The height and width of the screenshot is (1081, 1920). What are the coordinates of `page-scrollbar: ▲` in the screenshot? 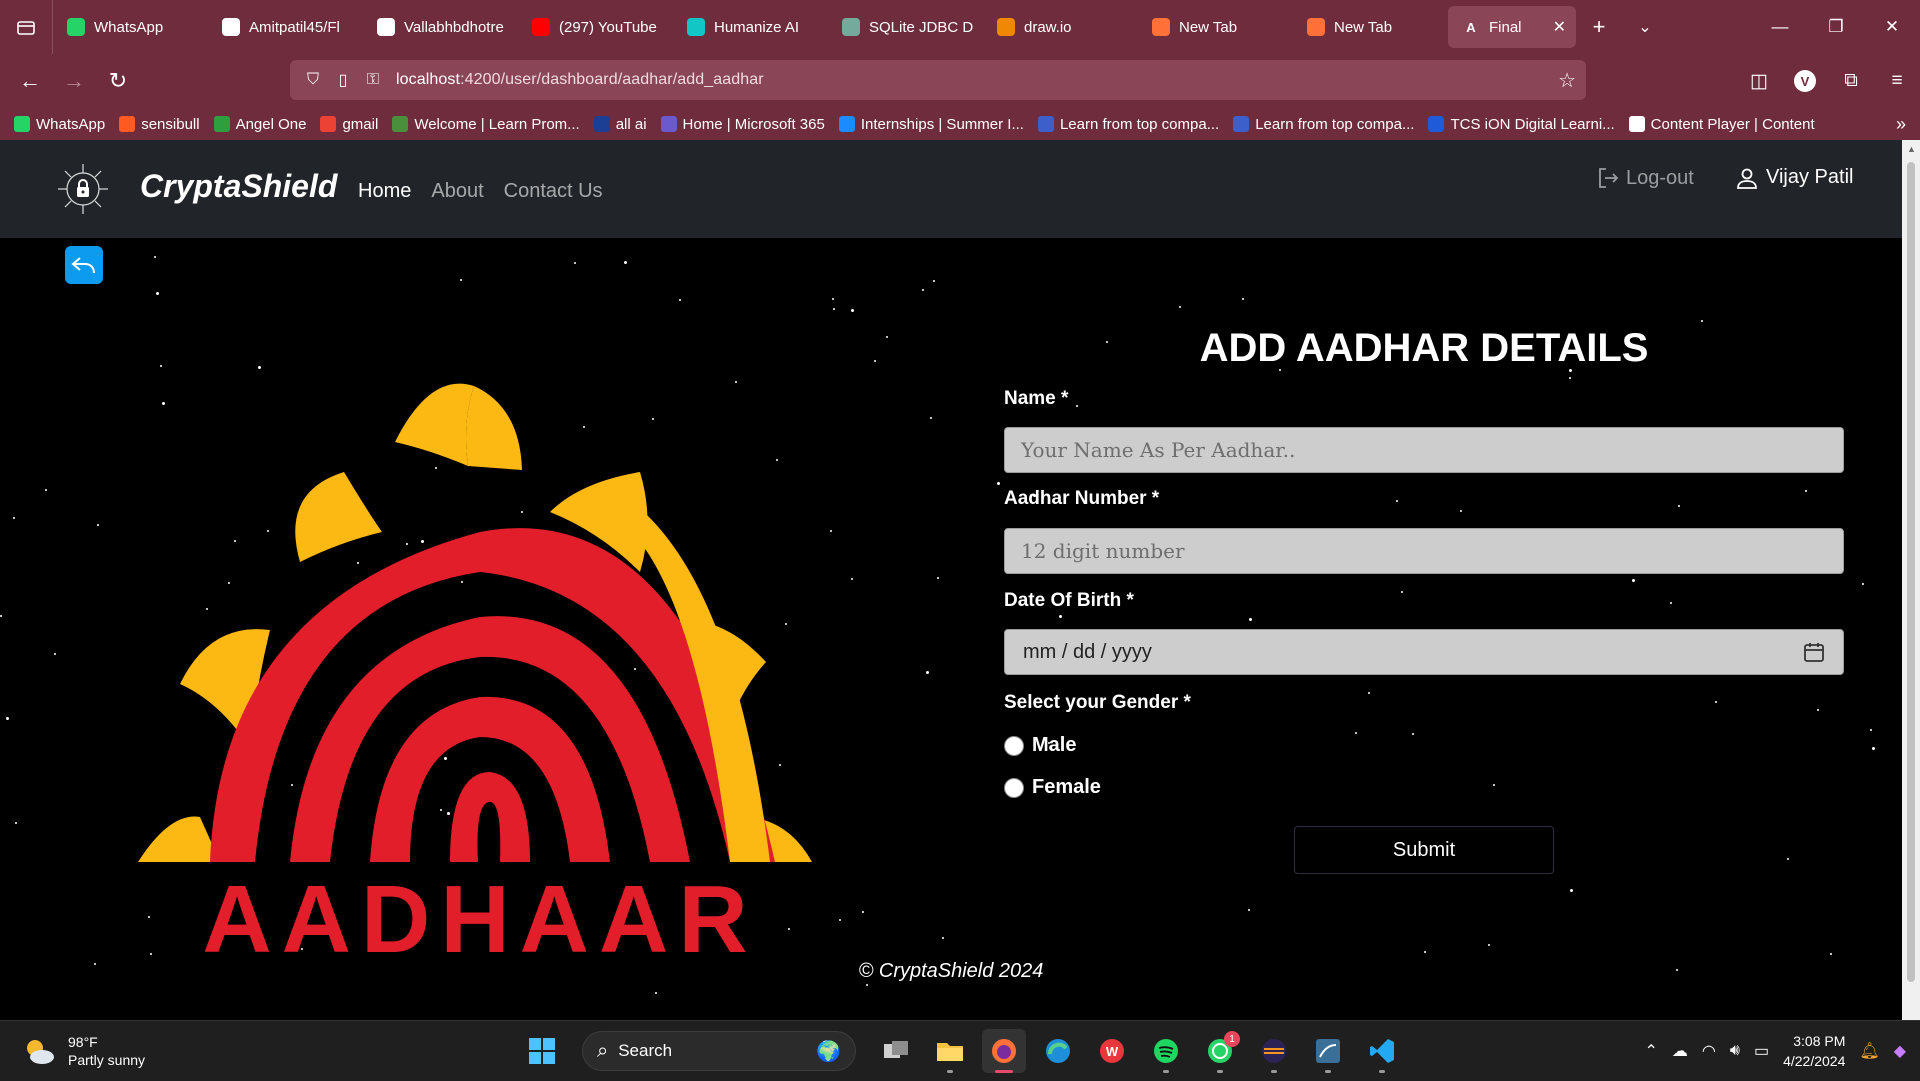 It's located at (1911, 580).